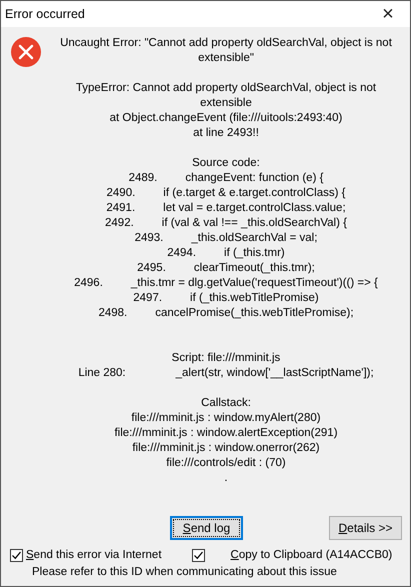 This screenshot has width=411, height=587. I want to click on error-detail: at Object.changeEvent (file:///uitools:2493:40), so click(226, 118).